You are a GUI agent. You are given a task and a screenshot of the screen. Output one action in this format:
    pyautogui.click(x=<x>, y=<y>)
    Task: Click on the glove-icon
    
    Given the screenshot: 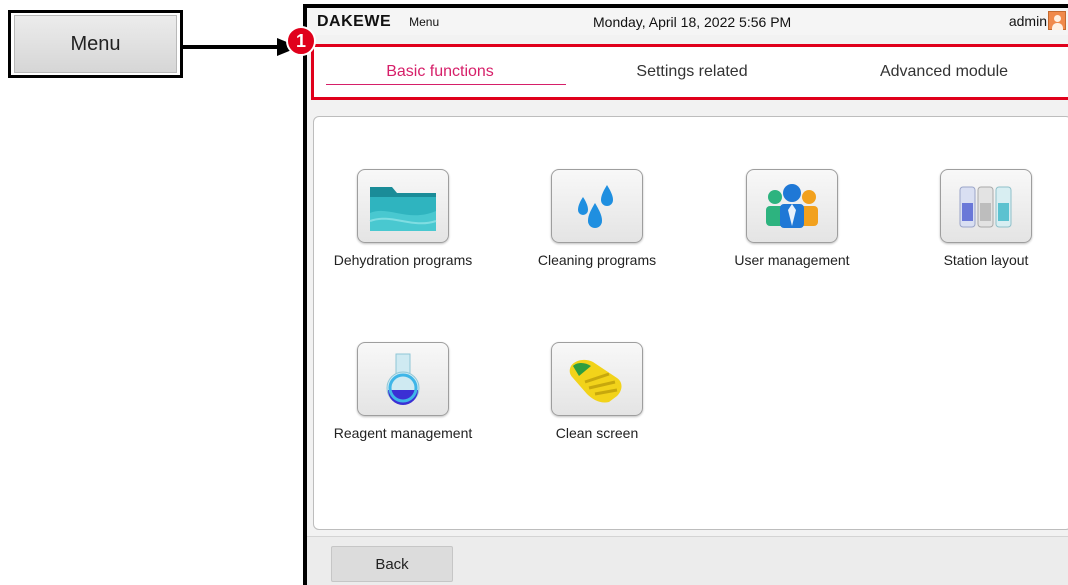 What is the action you would take?
    pyautogui.click(x=595, y=381)
    